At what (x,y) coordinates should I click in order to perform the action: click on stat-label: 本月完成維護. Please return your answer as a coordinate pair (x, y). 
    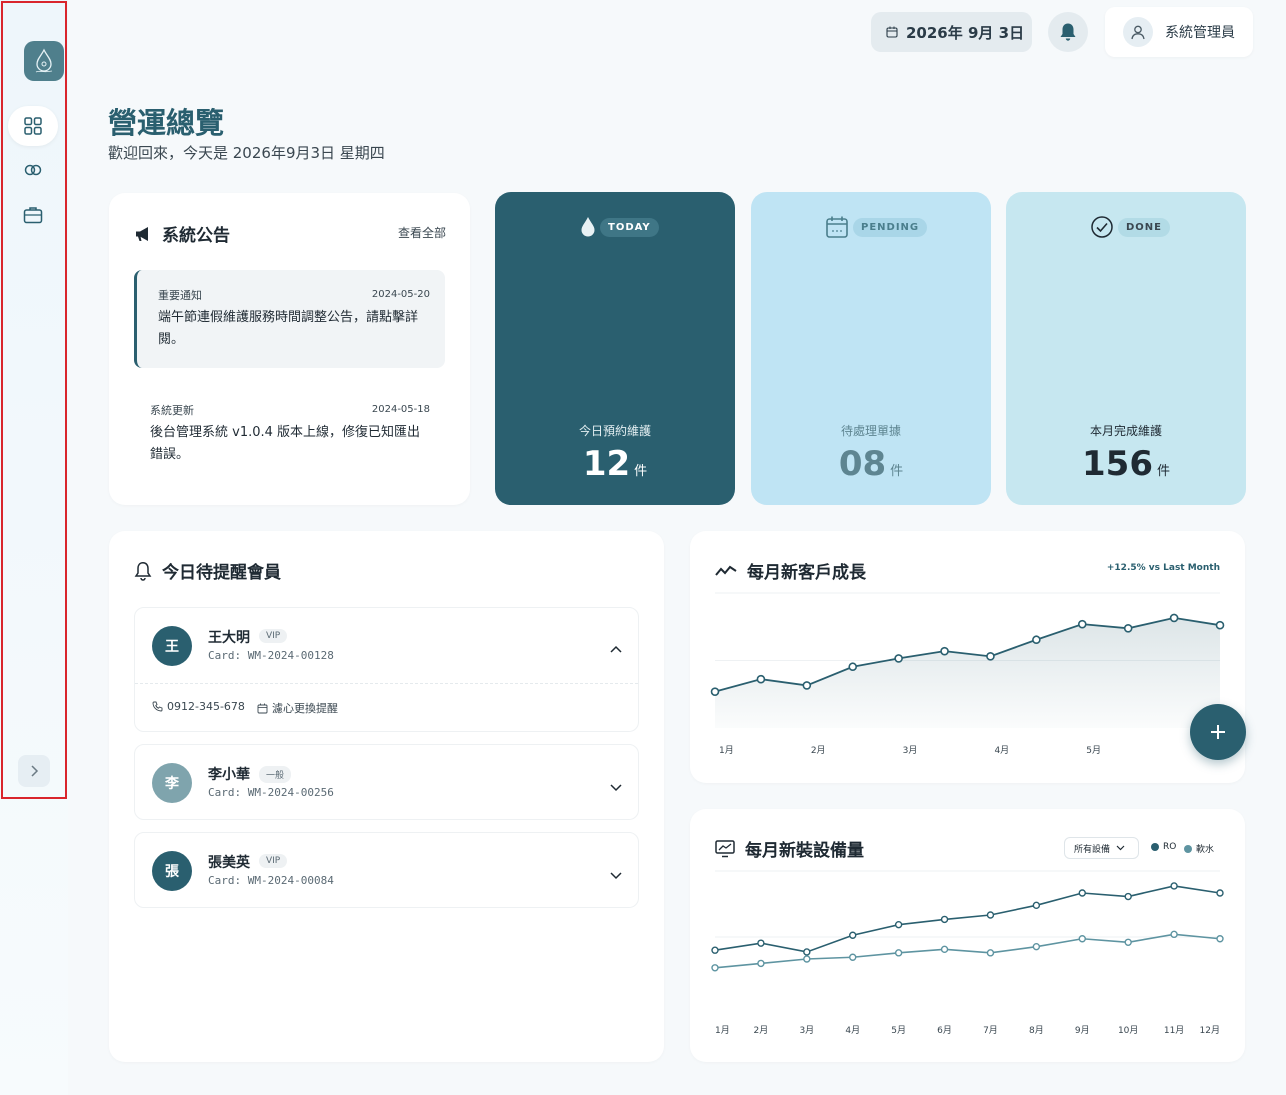
    Looking at the image, I should click on (1125, 431).